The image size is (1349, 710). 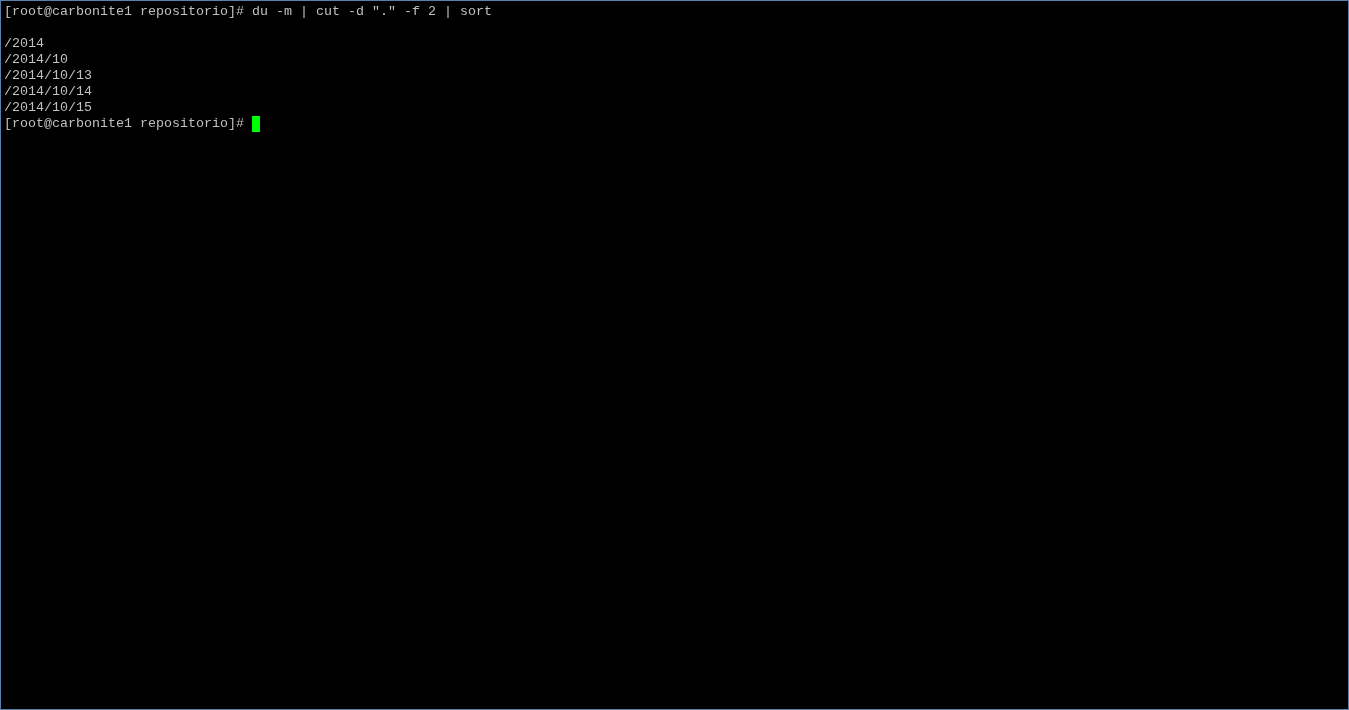 I want to click on output-line: /2014/10/13, so click(x=48, y=76).